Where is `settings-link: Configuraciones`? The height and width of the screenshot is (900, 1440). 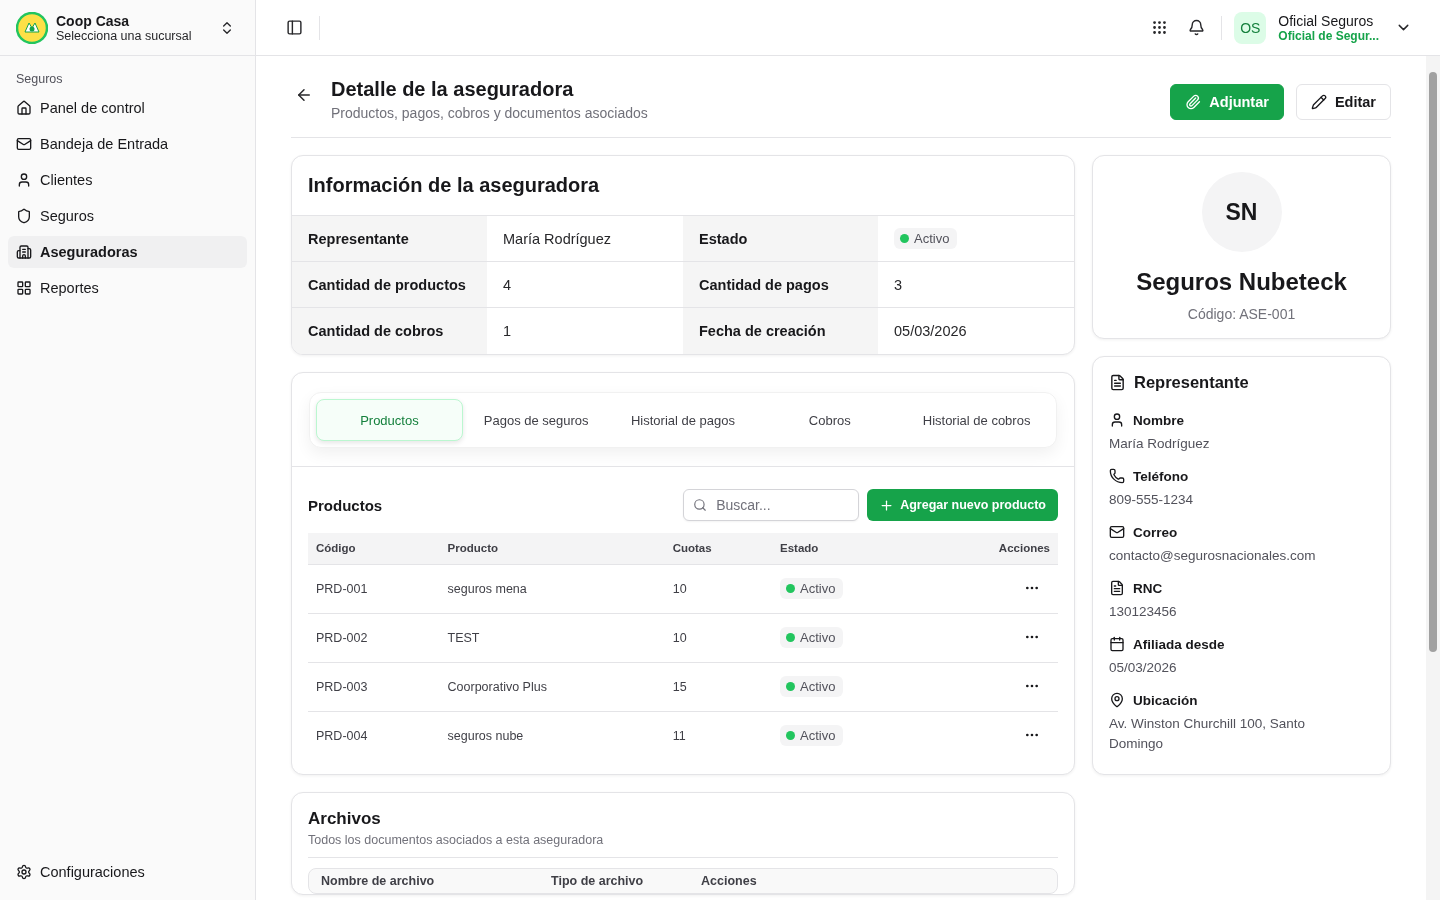
settings-link: Configuraciones is located at coordinates (127, 872).